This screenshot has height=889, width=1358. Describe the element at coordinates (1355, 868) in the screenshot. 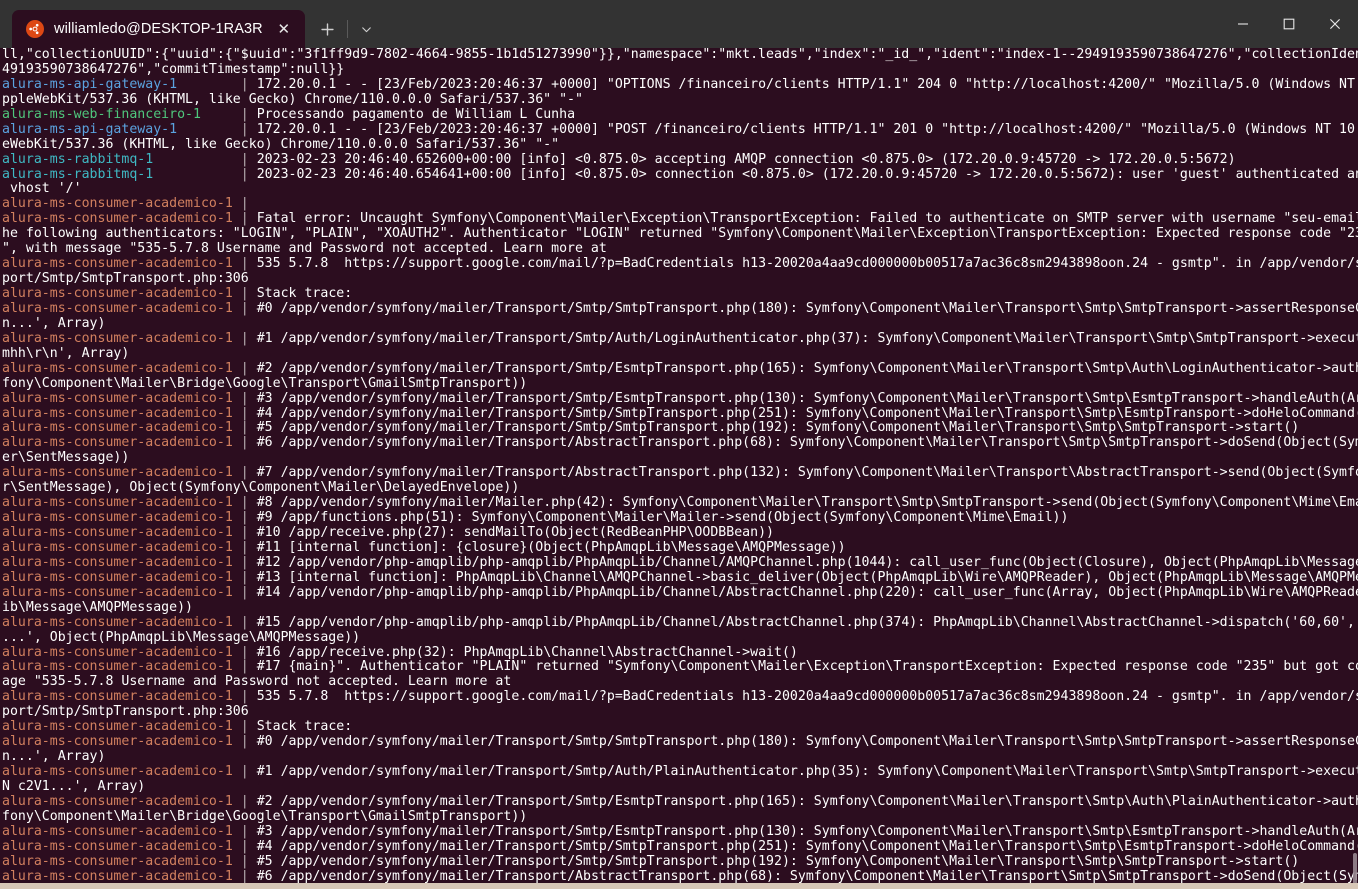

I see `terminal-scrollbar-thumb` at that location.